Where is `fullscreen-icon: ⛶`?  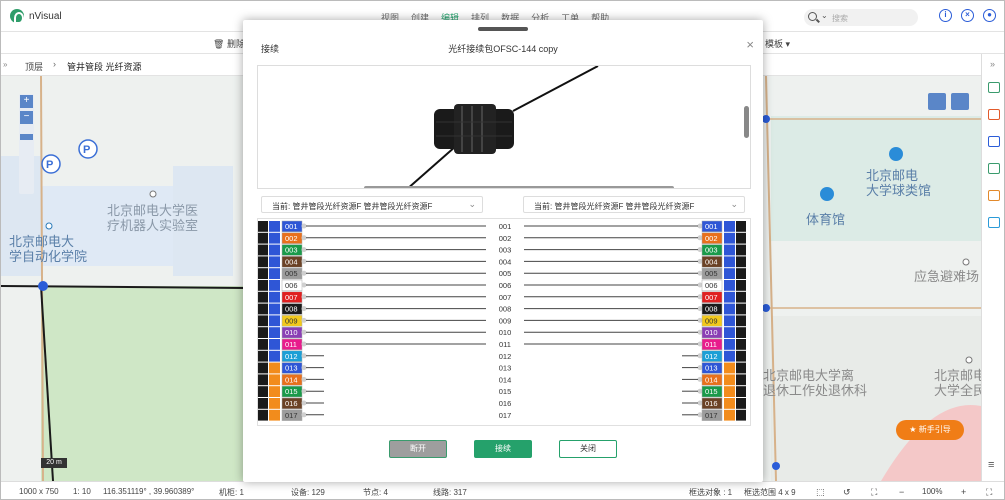 fullscreen-icon: ⛶ is located at coordinates (989, 492).